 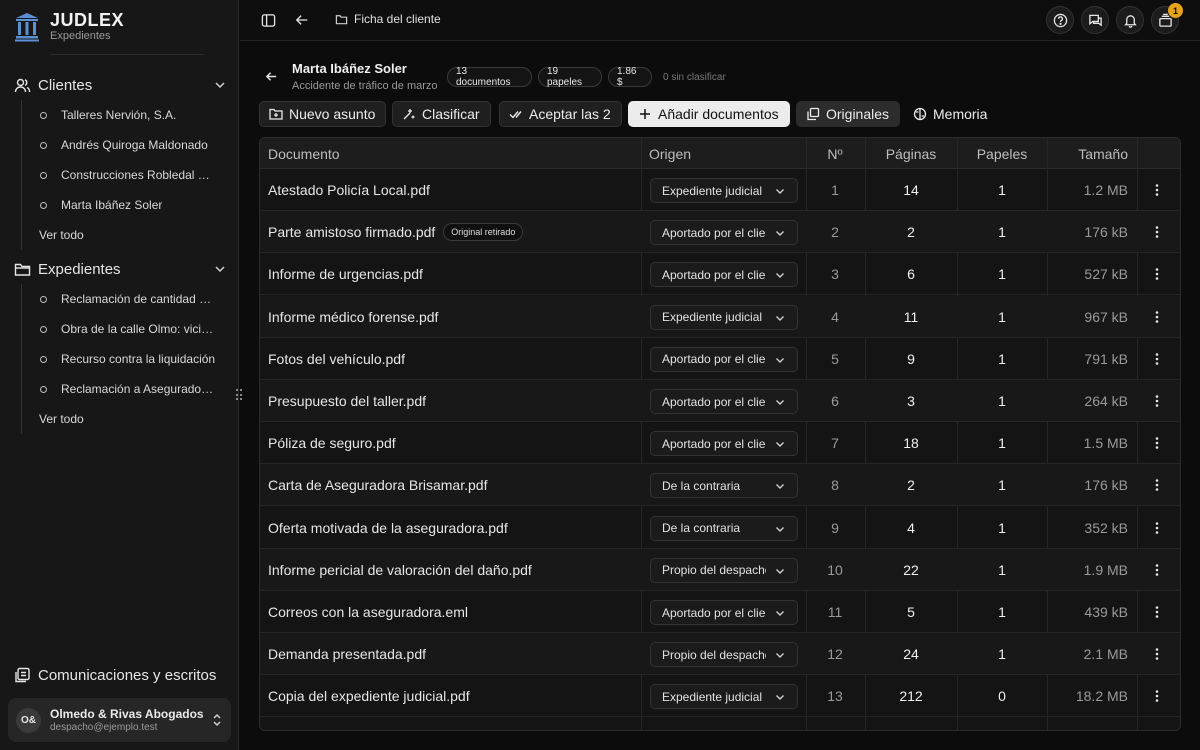 I want to click on document-name: Presupuesto del taller.pdf, so click(x=347, y=401).